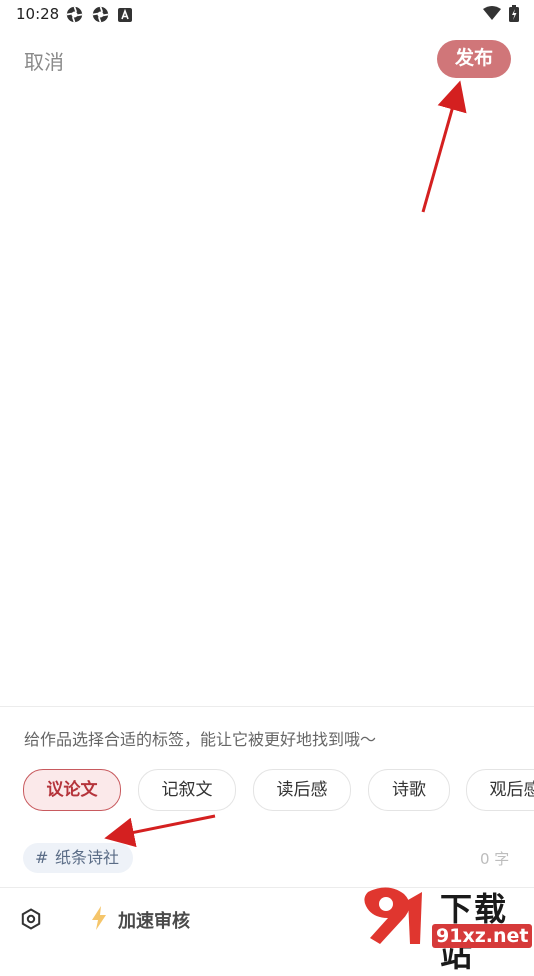  Describe the element at coordinates (474, 59) in the screenshot. I see `publish-button: 发布` at that location.